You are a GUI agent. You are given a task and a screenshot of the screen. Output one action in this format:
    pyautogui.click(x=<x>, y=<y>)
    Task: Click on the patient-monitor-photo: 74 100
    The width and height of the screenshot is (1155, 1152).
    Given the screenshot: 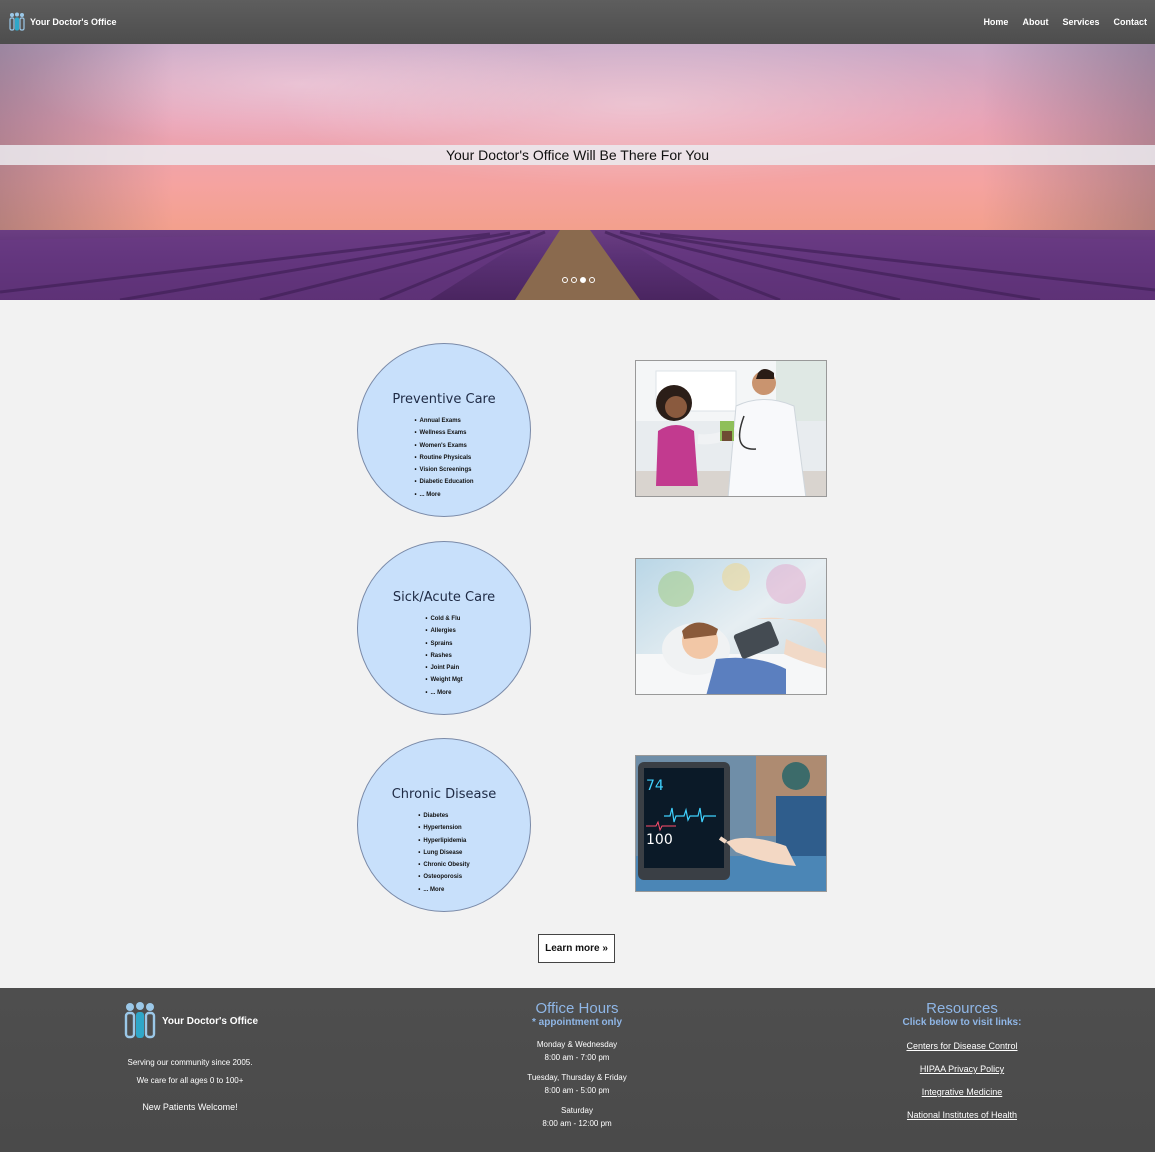 What is the action you would take?
    pyautogui.click(x=731, y=823)
    